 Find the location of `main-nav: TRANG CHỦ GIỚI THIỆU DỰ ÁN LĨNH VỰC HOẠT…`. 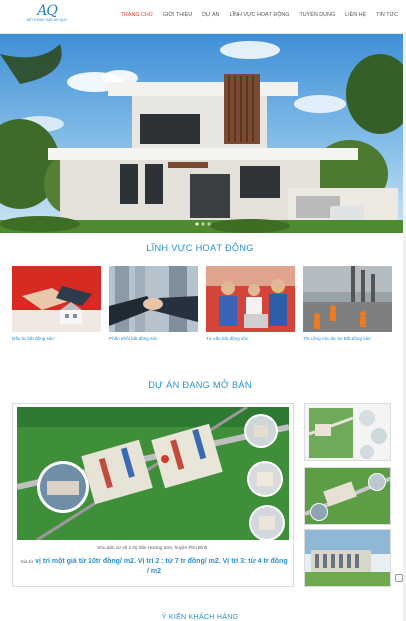

main-nav: TRANG CHỦ GIỚI THIỆU DỰ ÁN LĨNH VỰC HOẠT… is located at coordinates (254, 15).